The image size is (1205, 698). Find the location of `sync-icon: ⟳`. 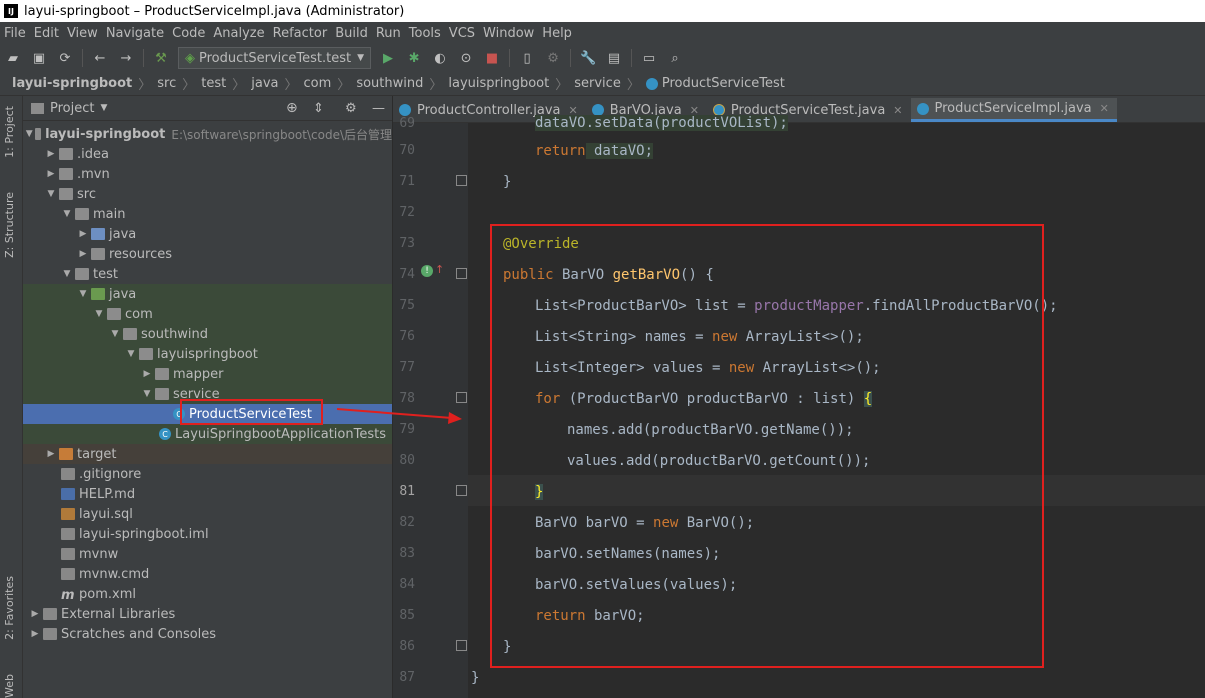

sync-icon: ⟳ is located at coordinates (65, 58).